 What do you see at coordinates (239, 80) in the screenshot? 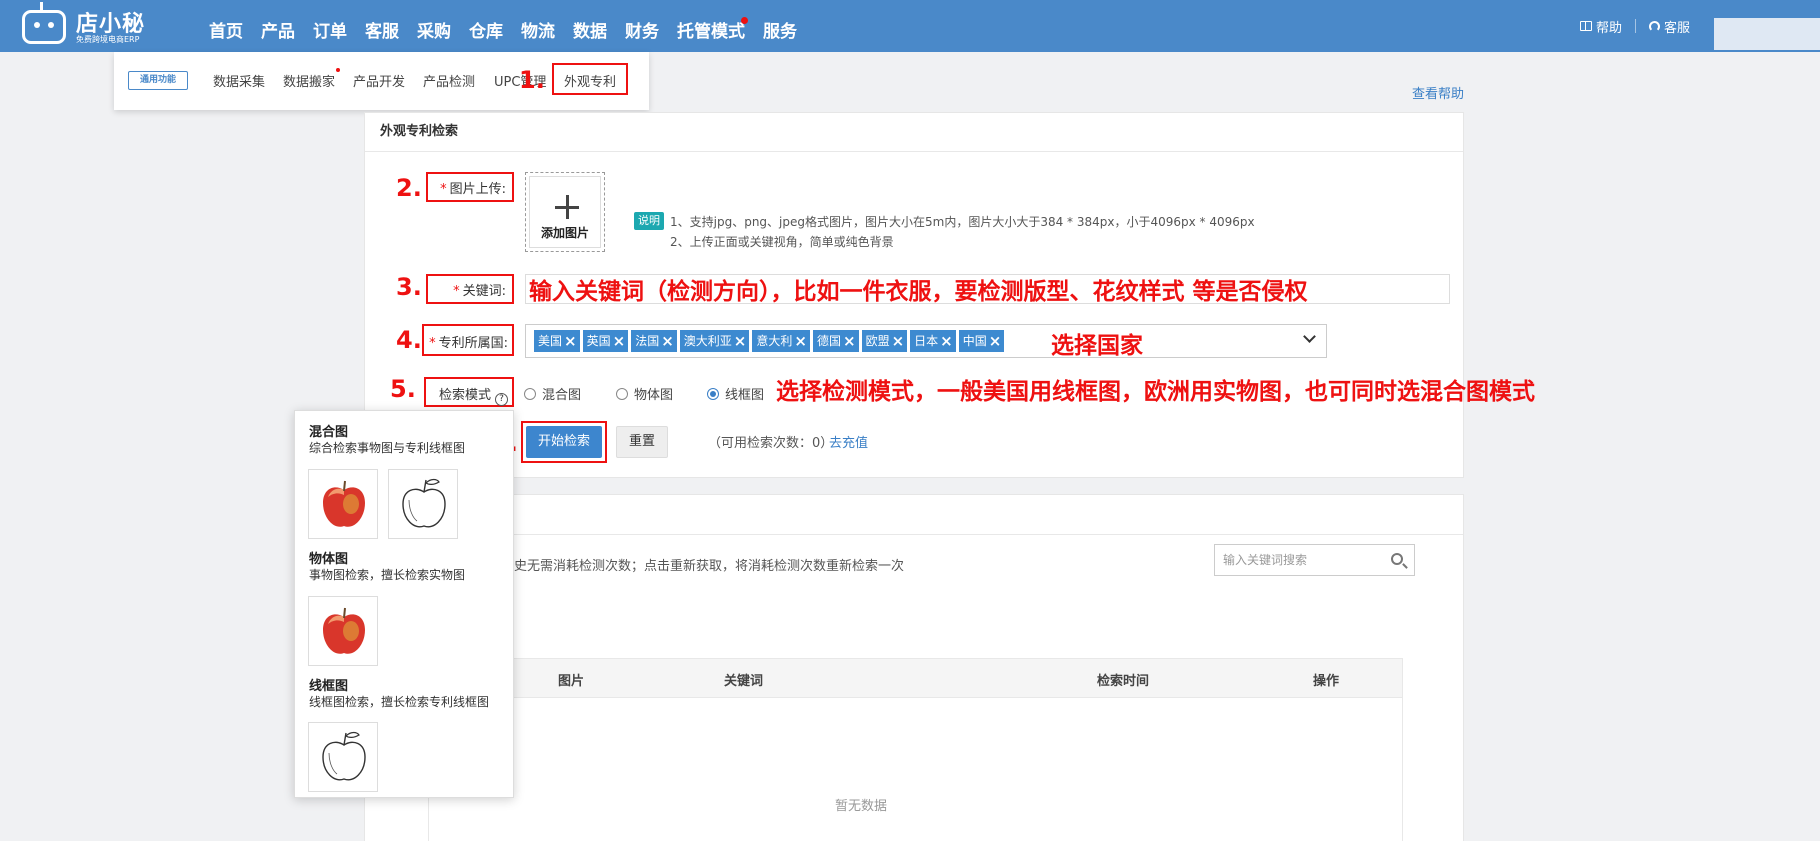
I see `submenu-data-collection: 数据采集` at bounding box center [239, 80].